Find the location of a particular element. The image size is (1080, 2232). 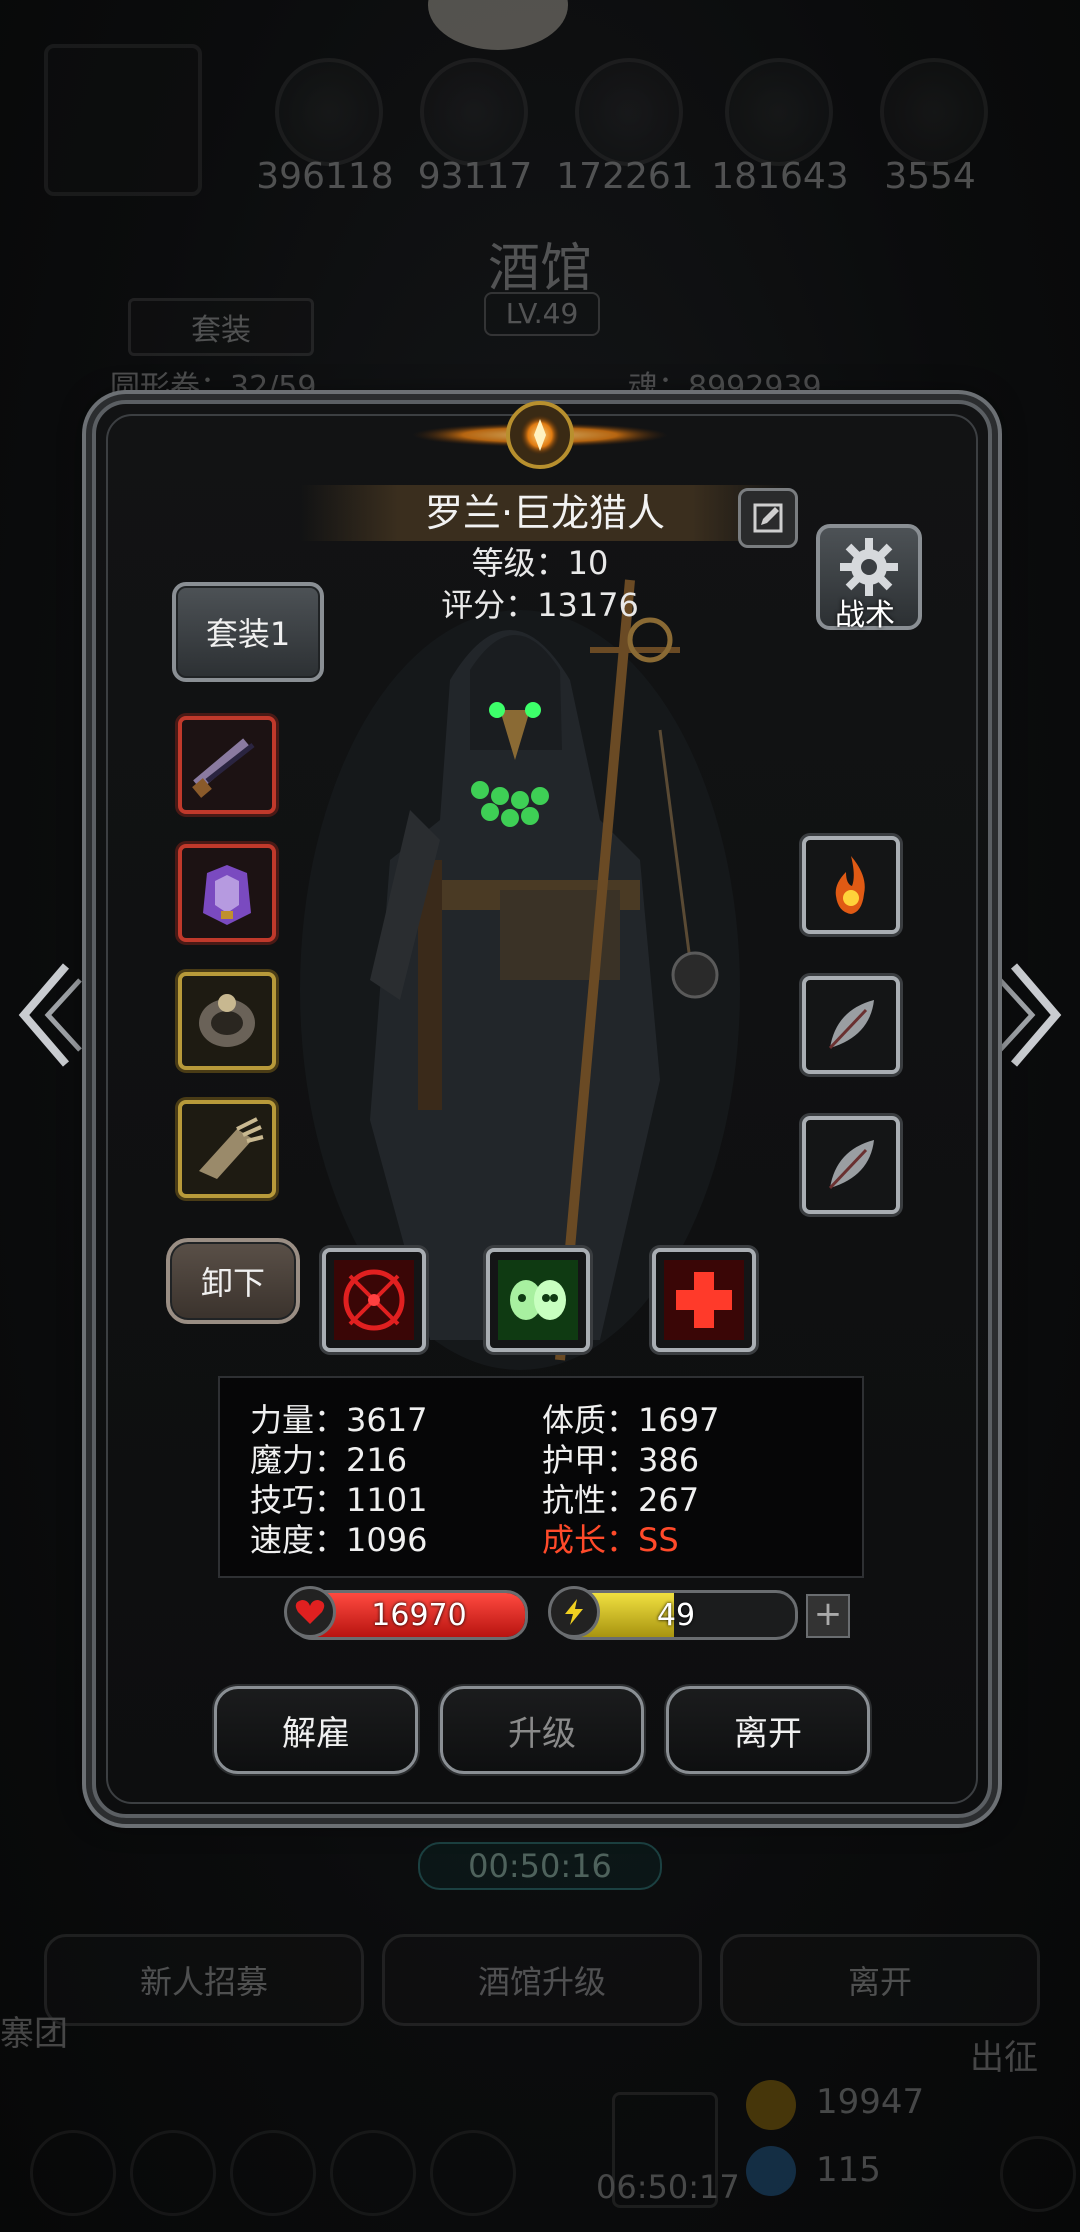

heart-icon is located at coordinates (310, 1612).